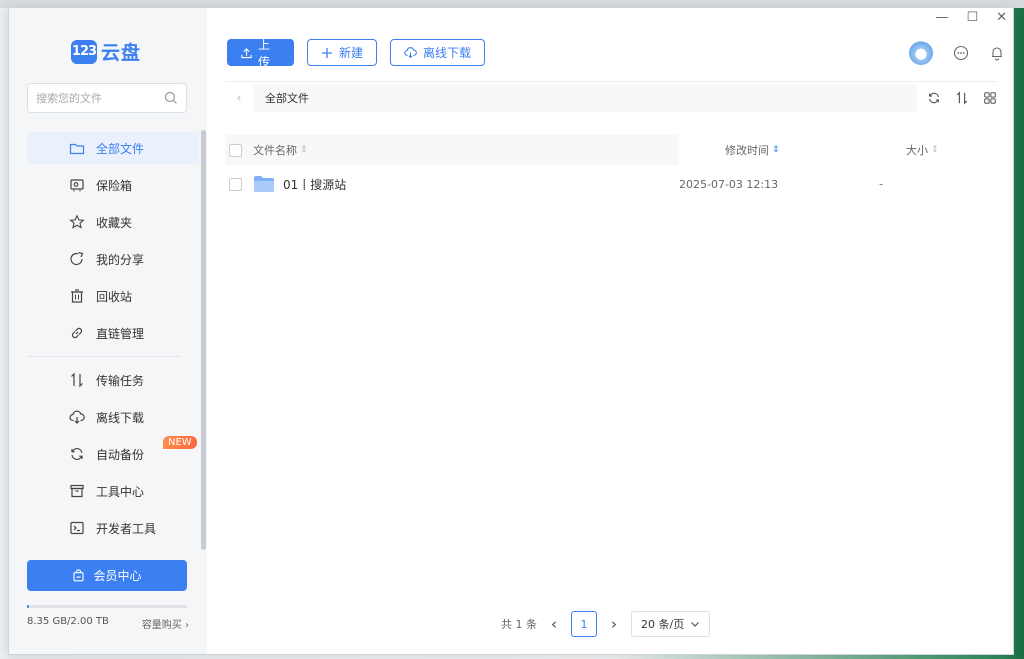 The image size is (1024, 659). I want to click on sidebar-item-label: 离线下载, so click(120, 417).